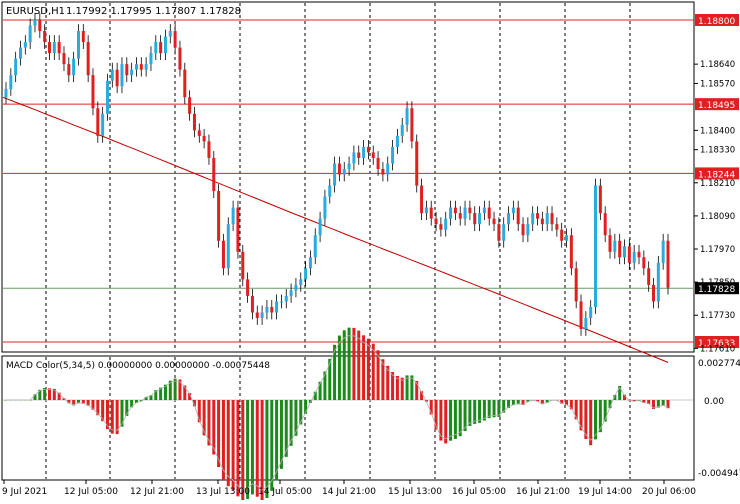  What do you see at coordinates (669, 492) in the screenshot?
I see `time-label: 20 Jul 06:00` at bounding box center [669, 492].